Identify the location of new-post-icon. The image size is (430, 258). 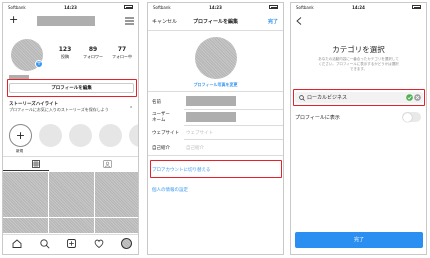
(71, 243).